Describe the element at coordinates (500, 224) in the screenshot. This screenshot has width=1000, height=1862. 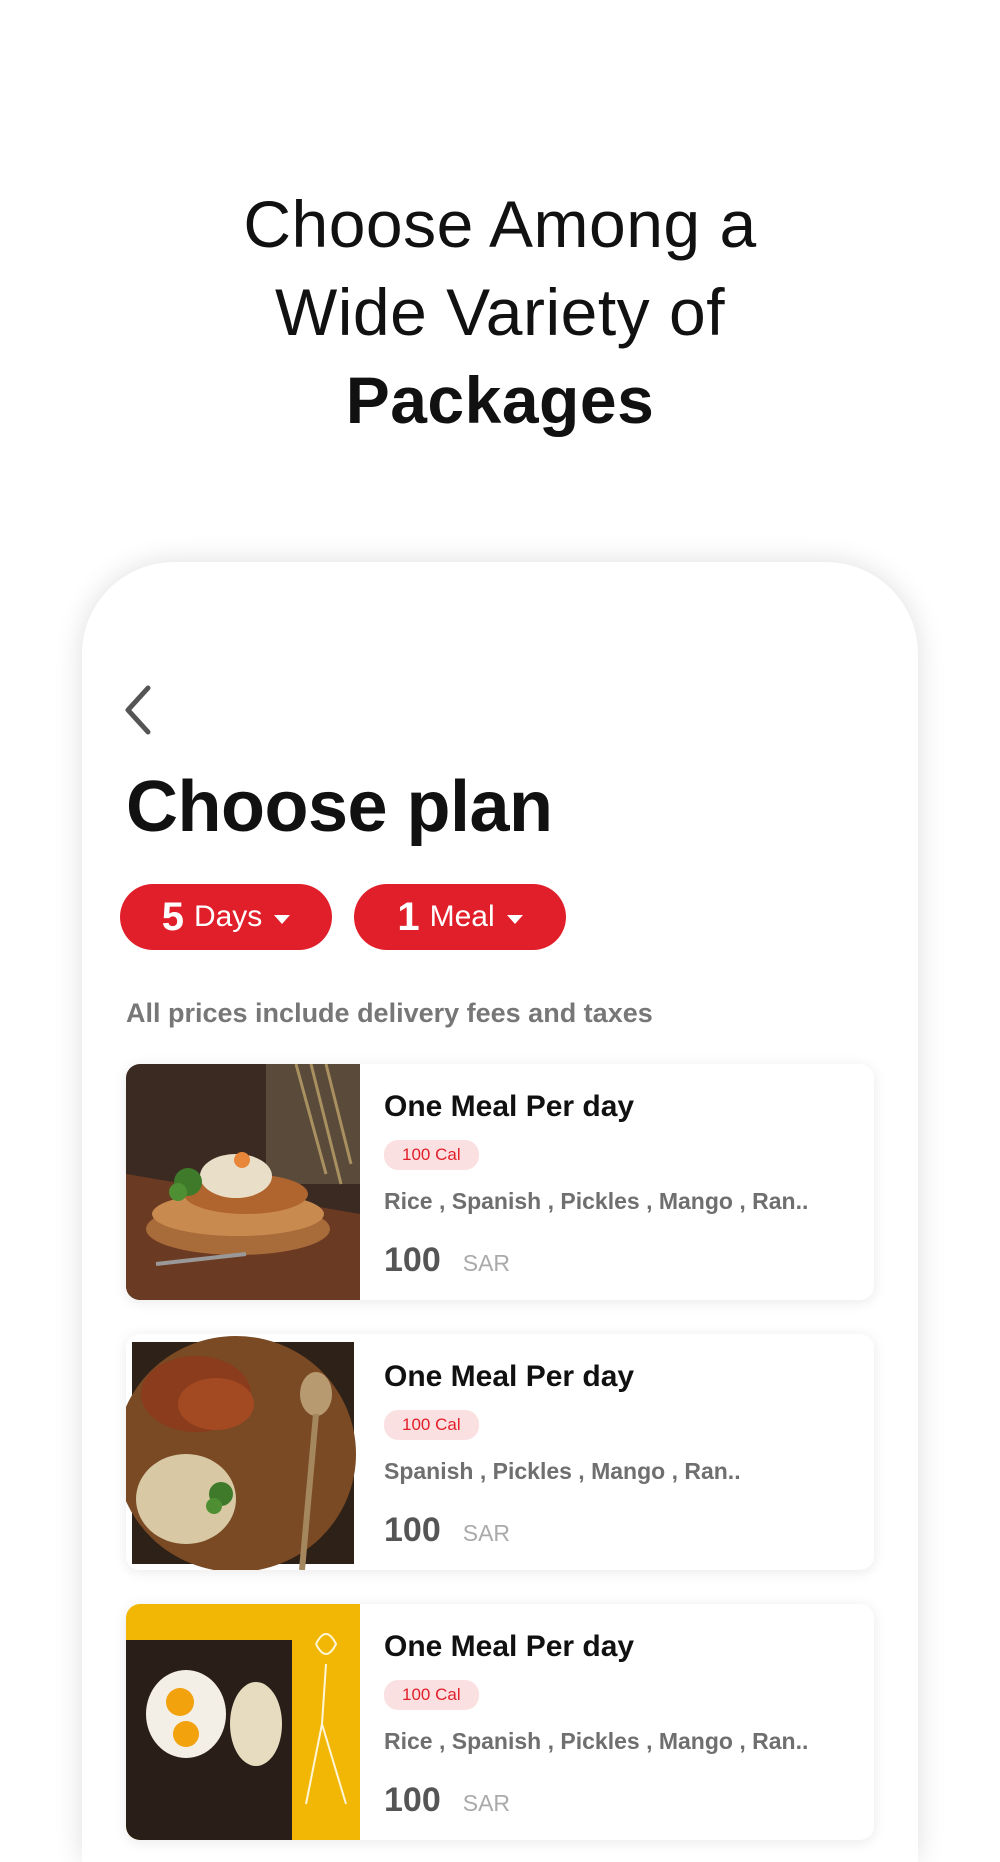
I see `hero-line-1: Choose Among a` at that location.